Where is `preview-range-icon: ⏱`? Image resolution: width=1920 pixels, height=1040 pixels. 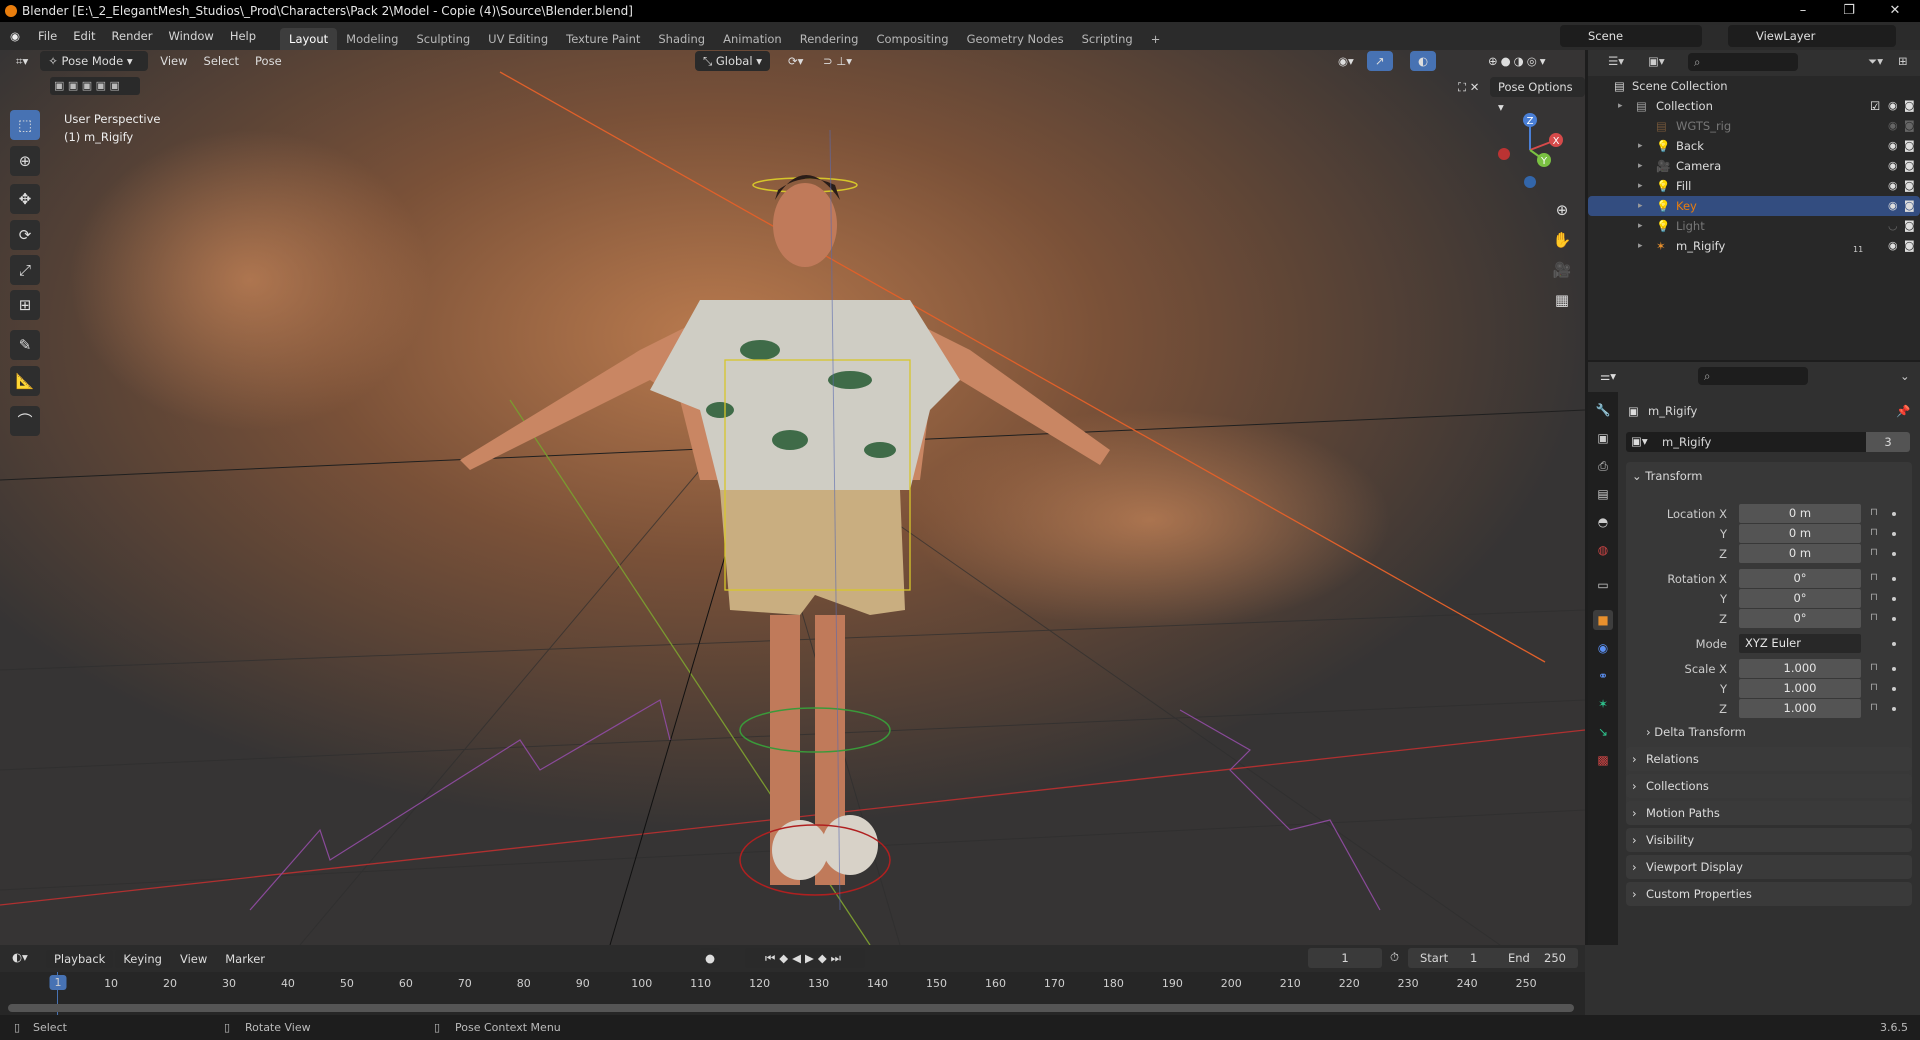 preview-range-icon: ⏱ is located at coordinates (1394, 957).